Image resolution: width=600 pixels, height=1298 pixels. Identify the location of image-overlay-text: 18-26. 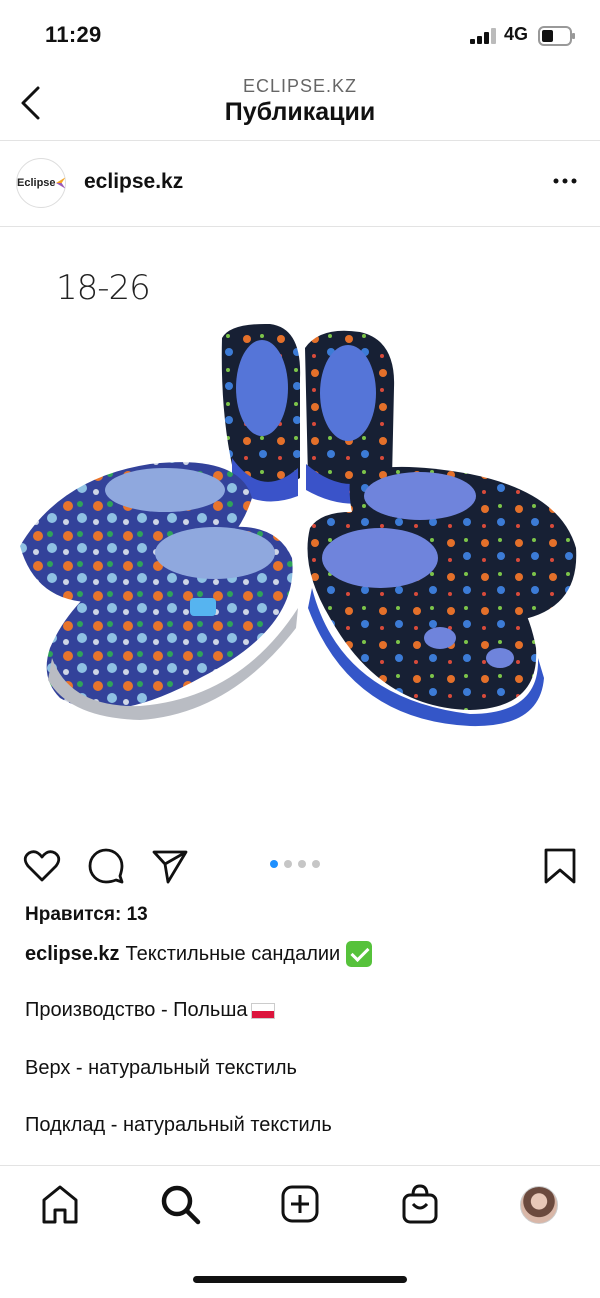
(103, 288).